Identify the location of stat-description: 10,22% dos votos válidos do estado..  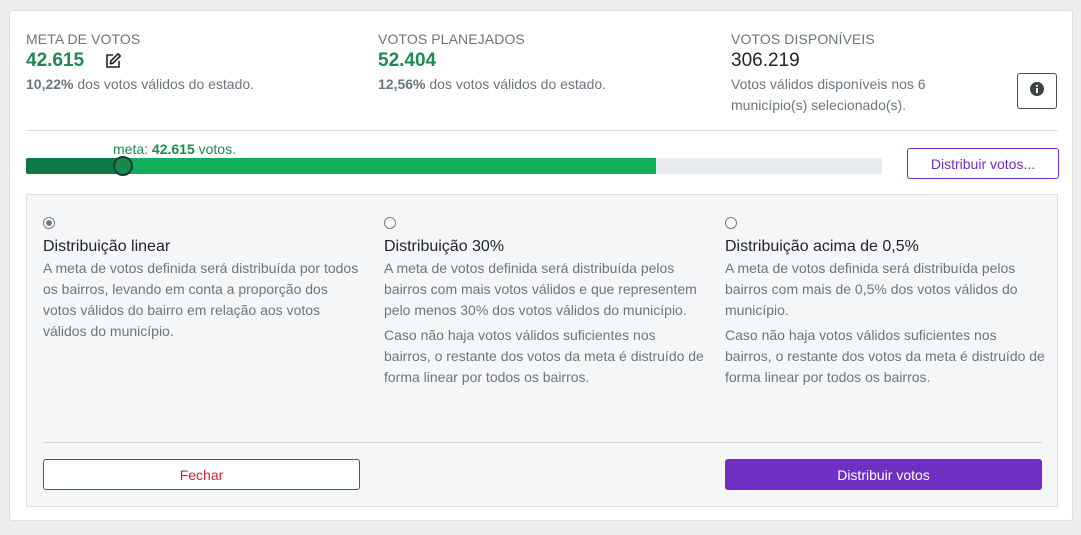
(140, 84).